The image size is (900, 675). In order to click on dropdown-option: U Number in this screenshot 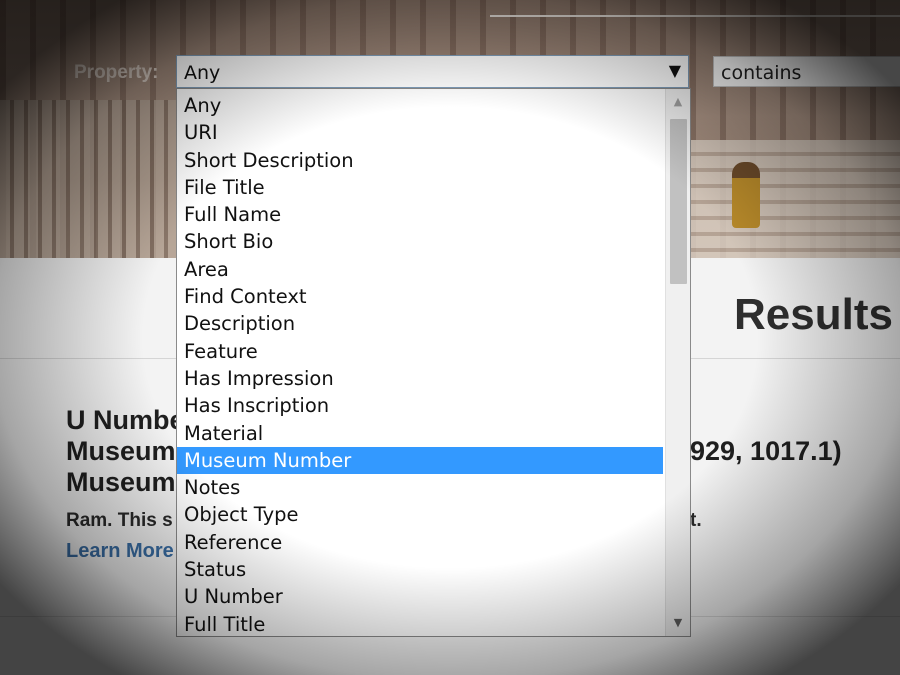, I will do `click(420, 596)`.